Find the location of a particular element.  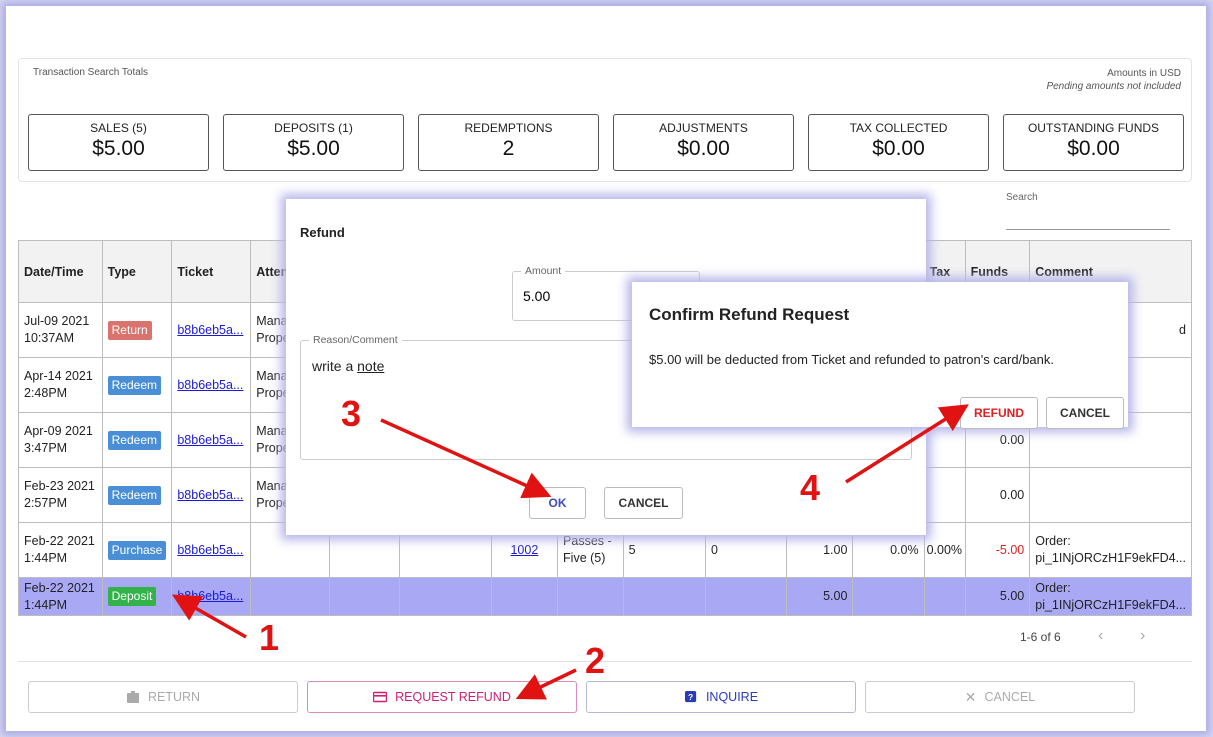

total-redemptions: REDEMPTIONS 2 is located at coordinates (508, 142).